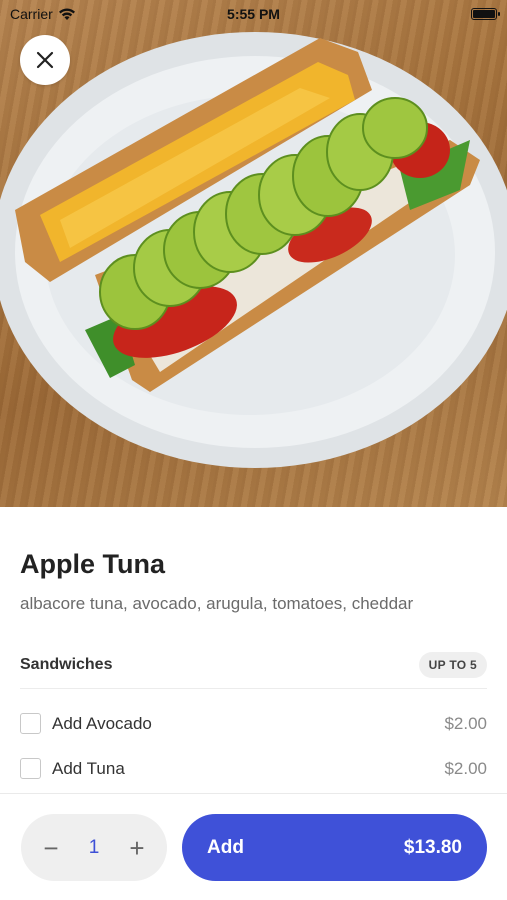 Image resolution: width=507 pixels, height=900 pixels. I want to click on option-label: Add Avocado, so click(102, 723).